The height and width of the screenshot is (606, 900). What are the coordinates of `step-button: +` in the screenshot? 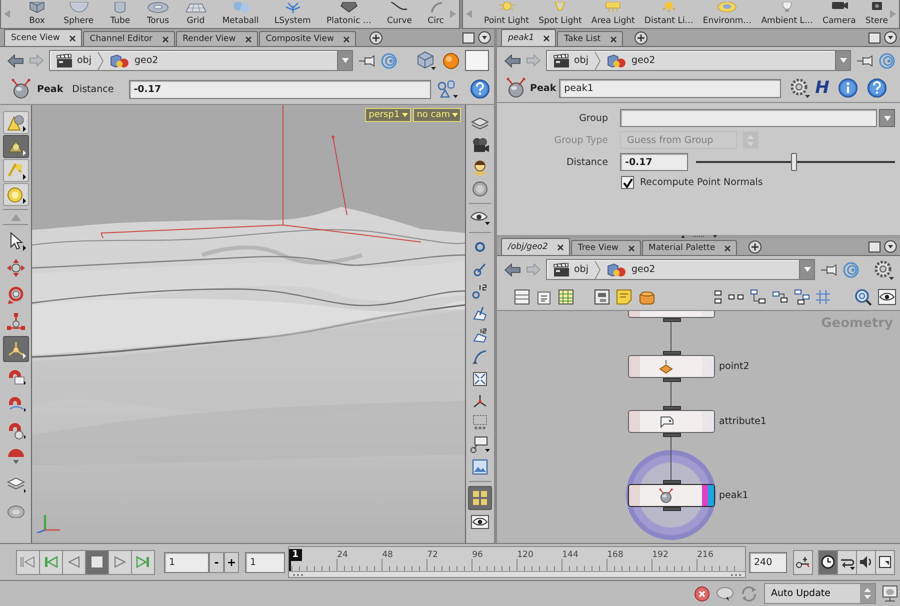 It's located at (231, 562).